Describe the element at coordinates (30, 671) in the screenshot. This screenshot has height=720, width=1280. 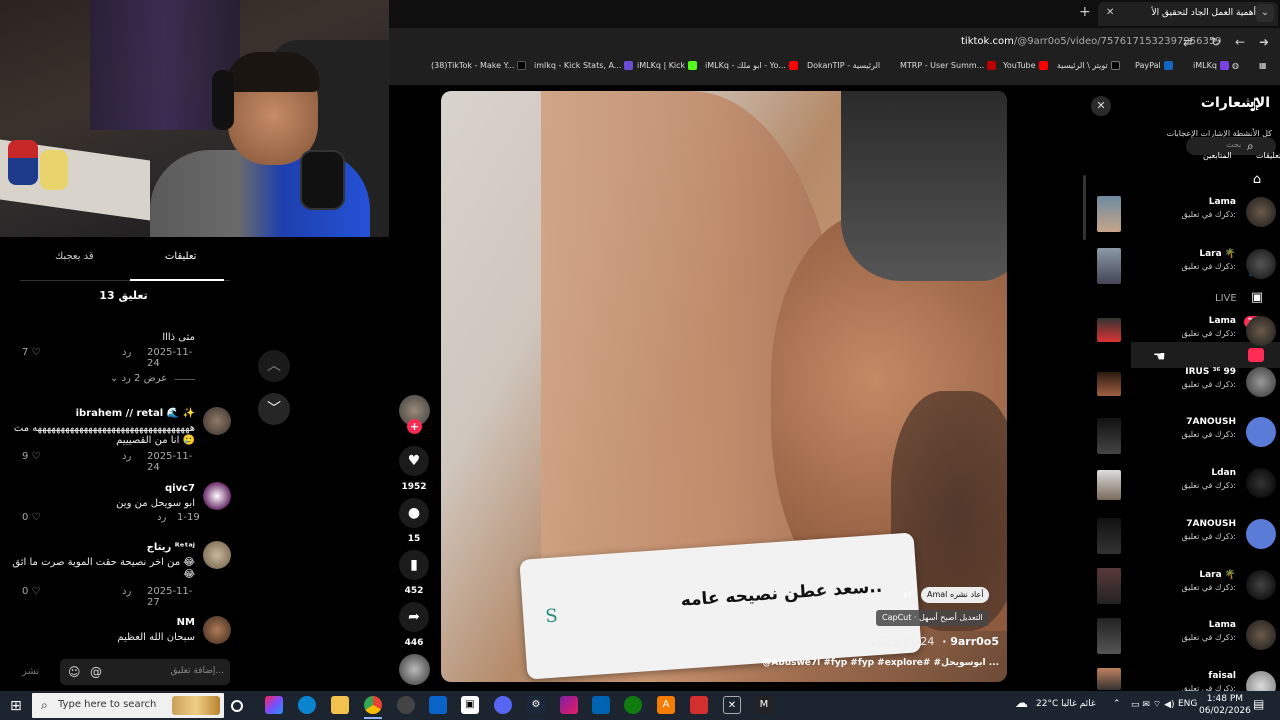
I see `post-comment-button: نشر` at that location.